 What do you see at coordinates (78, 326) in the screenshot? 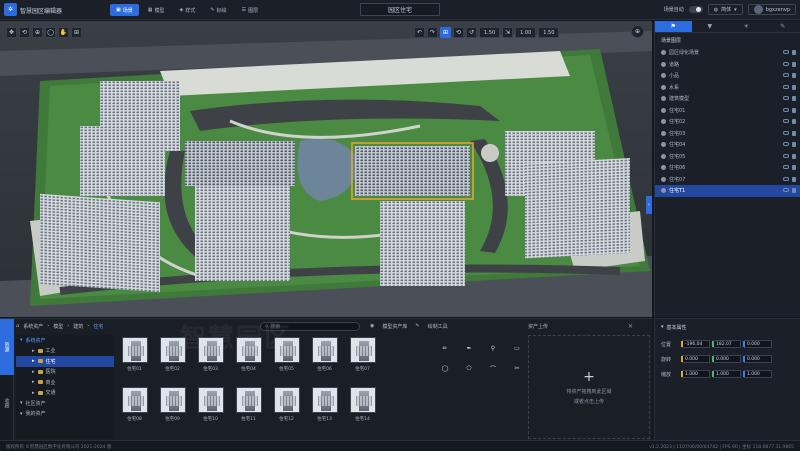
I see `breadcrumb-item: 建筑` at bounding box center [78, 326].